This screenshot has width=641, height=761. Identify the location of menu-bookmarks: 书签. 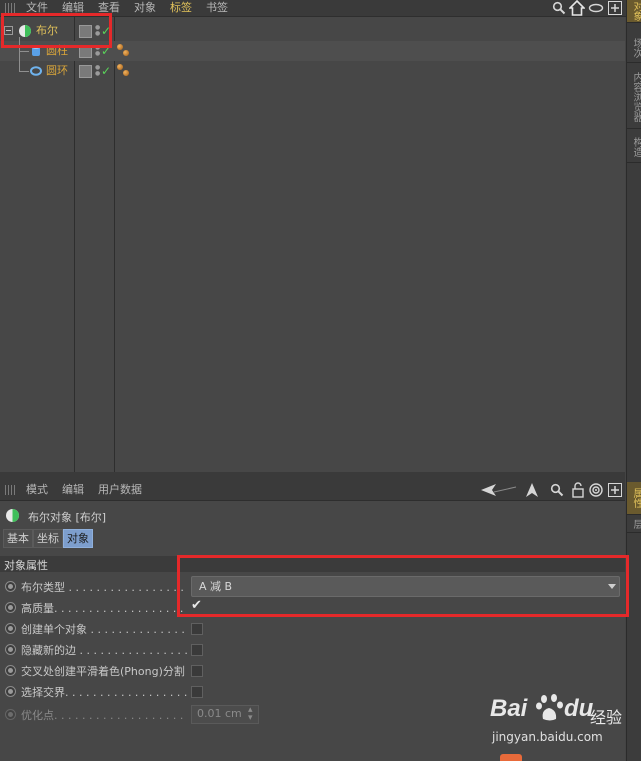
(217, 8).